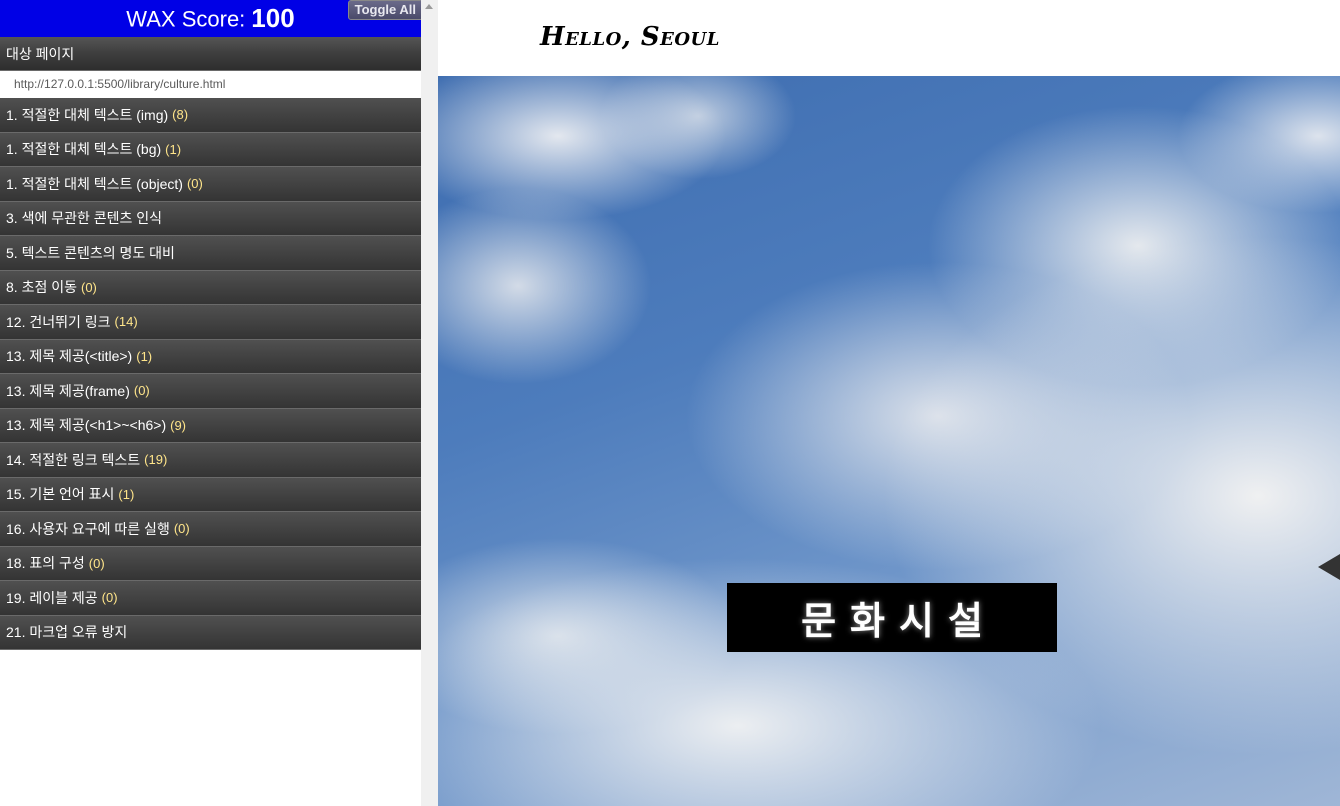 The width and height of the screenshot is (1340, 806). What do you see at coordinates (429, 6) in the screenshot?
I see `scroll-up-arrow-icon` at bounding box center [429, 6].